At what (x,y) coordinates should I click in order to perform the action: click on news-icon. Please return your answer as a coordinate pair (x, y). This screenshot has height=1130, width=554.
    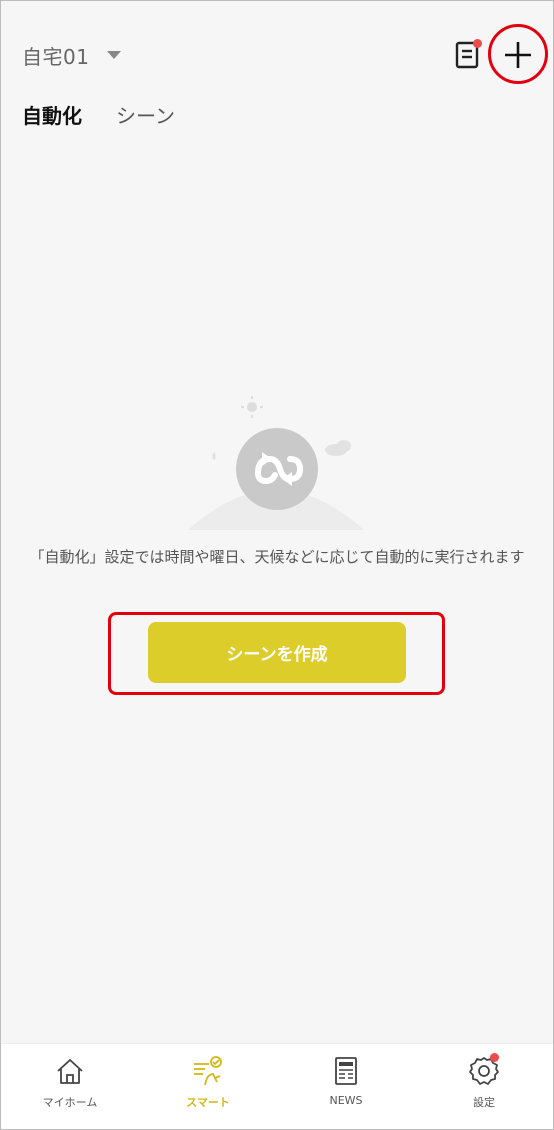
    Looking at the image, I should click on (346, 1071).